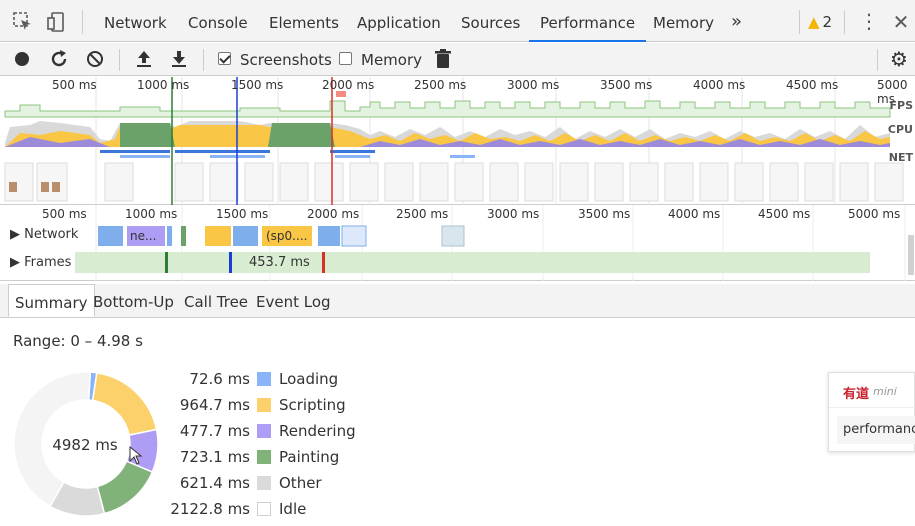 The image size is (915, 526). What do you see at coordinates (874, 214) in the screenshot?
I see `track-tick: 5000 ms` at bounding box center [874, 214].